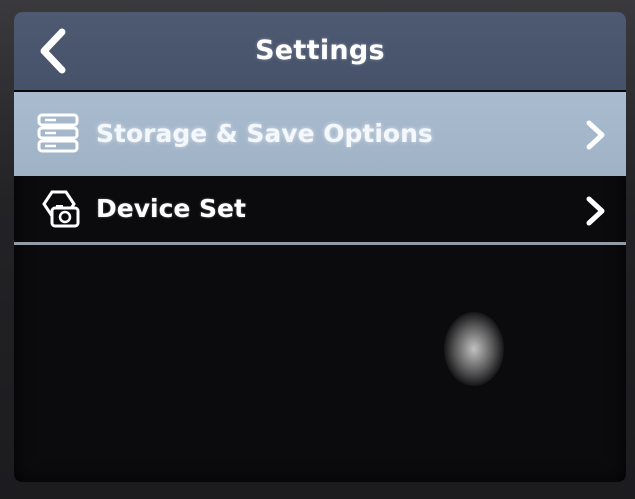  What do you see at coordinates (264, 133) in the screenshot?
I see `menu-item-label: Storage & Save Options` at bounding box center [264, 133].